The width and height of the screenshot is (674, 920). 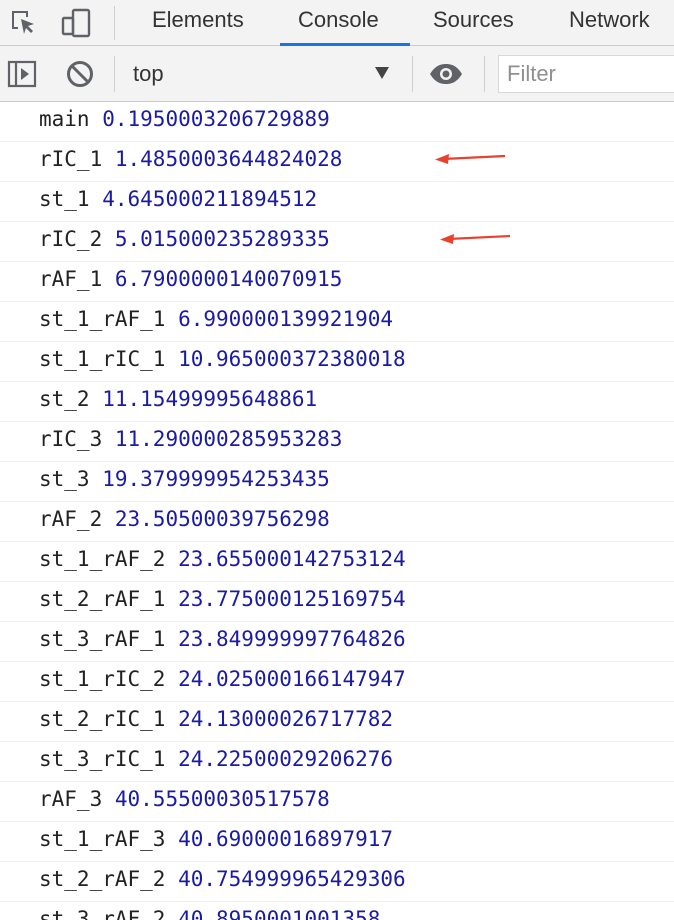 What do you see at coordinates (292, 599) in the screenshot?
I see `log-value: 23.775000125169754` at bounding box center [292, 599].